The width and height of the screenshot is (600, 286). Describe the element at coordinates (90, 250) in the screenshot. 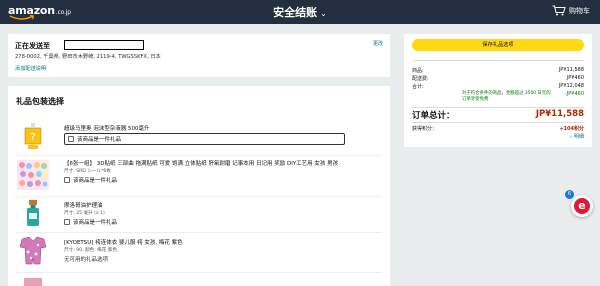

I see `item-size-color: 尺寸: 90, 颜色: 梅花 紫色` at that location.